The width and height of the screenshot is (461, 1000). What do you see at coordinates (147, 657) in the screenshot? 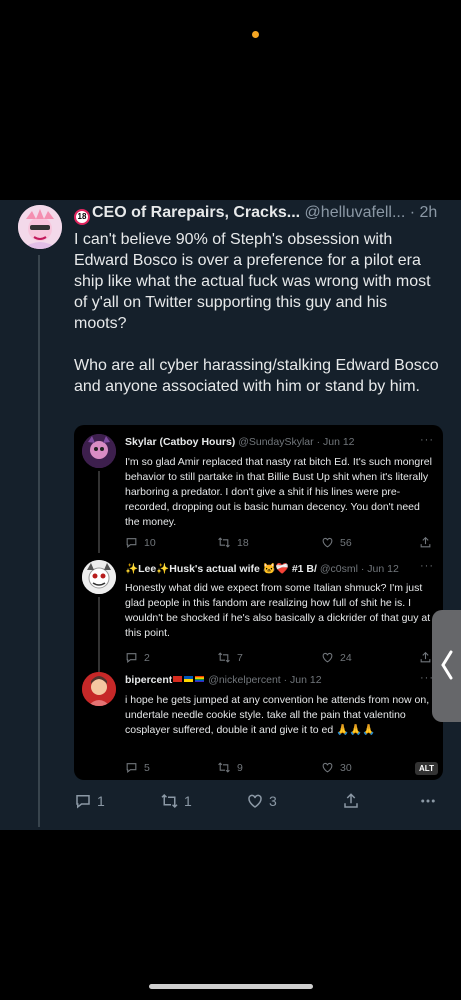
I see `reply-count: 2` at bounding box center [147, 657].